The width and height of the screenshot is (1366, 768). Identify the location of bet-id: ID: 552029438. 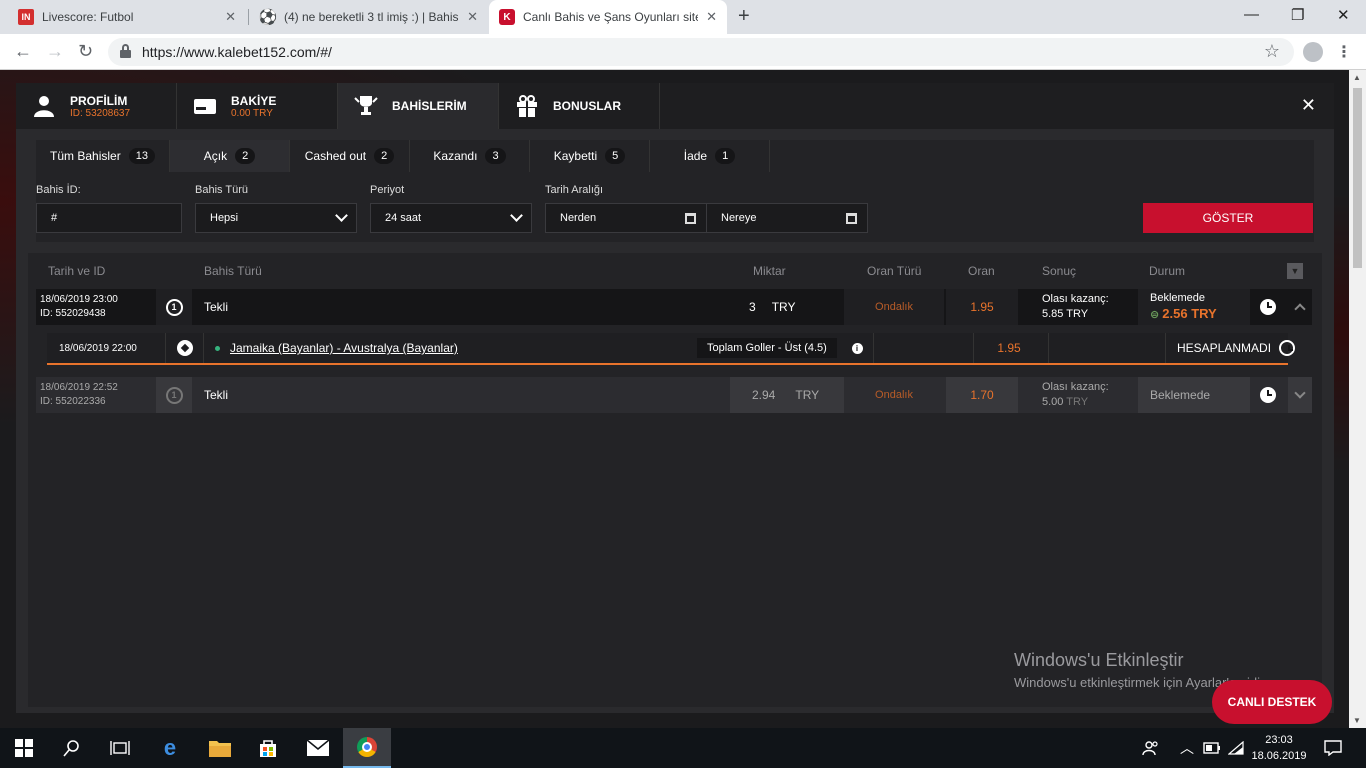
(73, 313).